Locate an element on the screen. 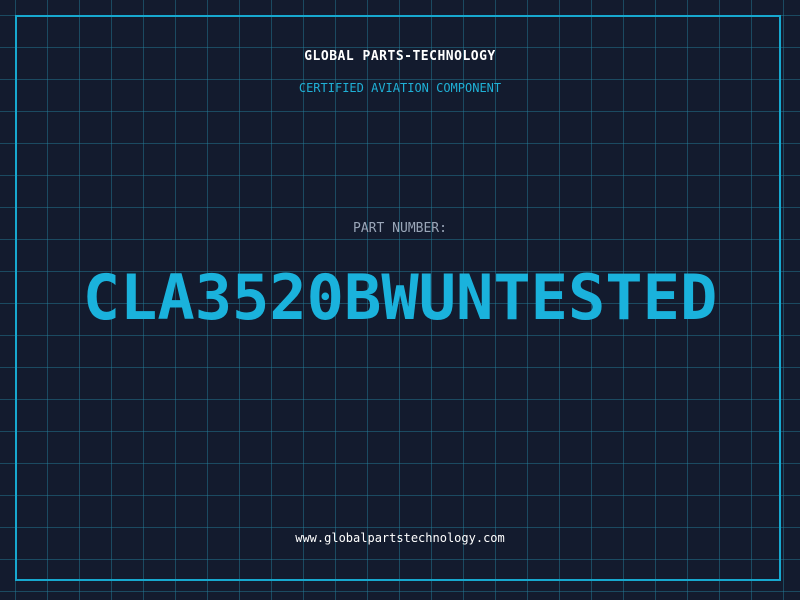 The height and width of the screenshot is (600, 800). part-number-value: CLA3520BWUNTESTED is located at coordinates (400, 297).